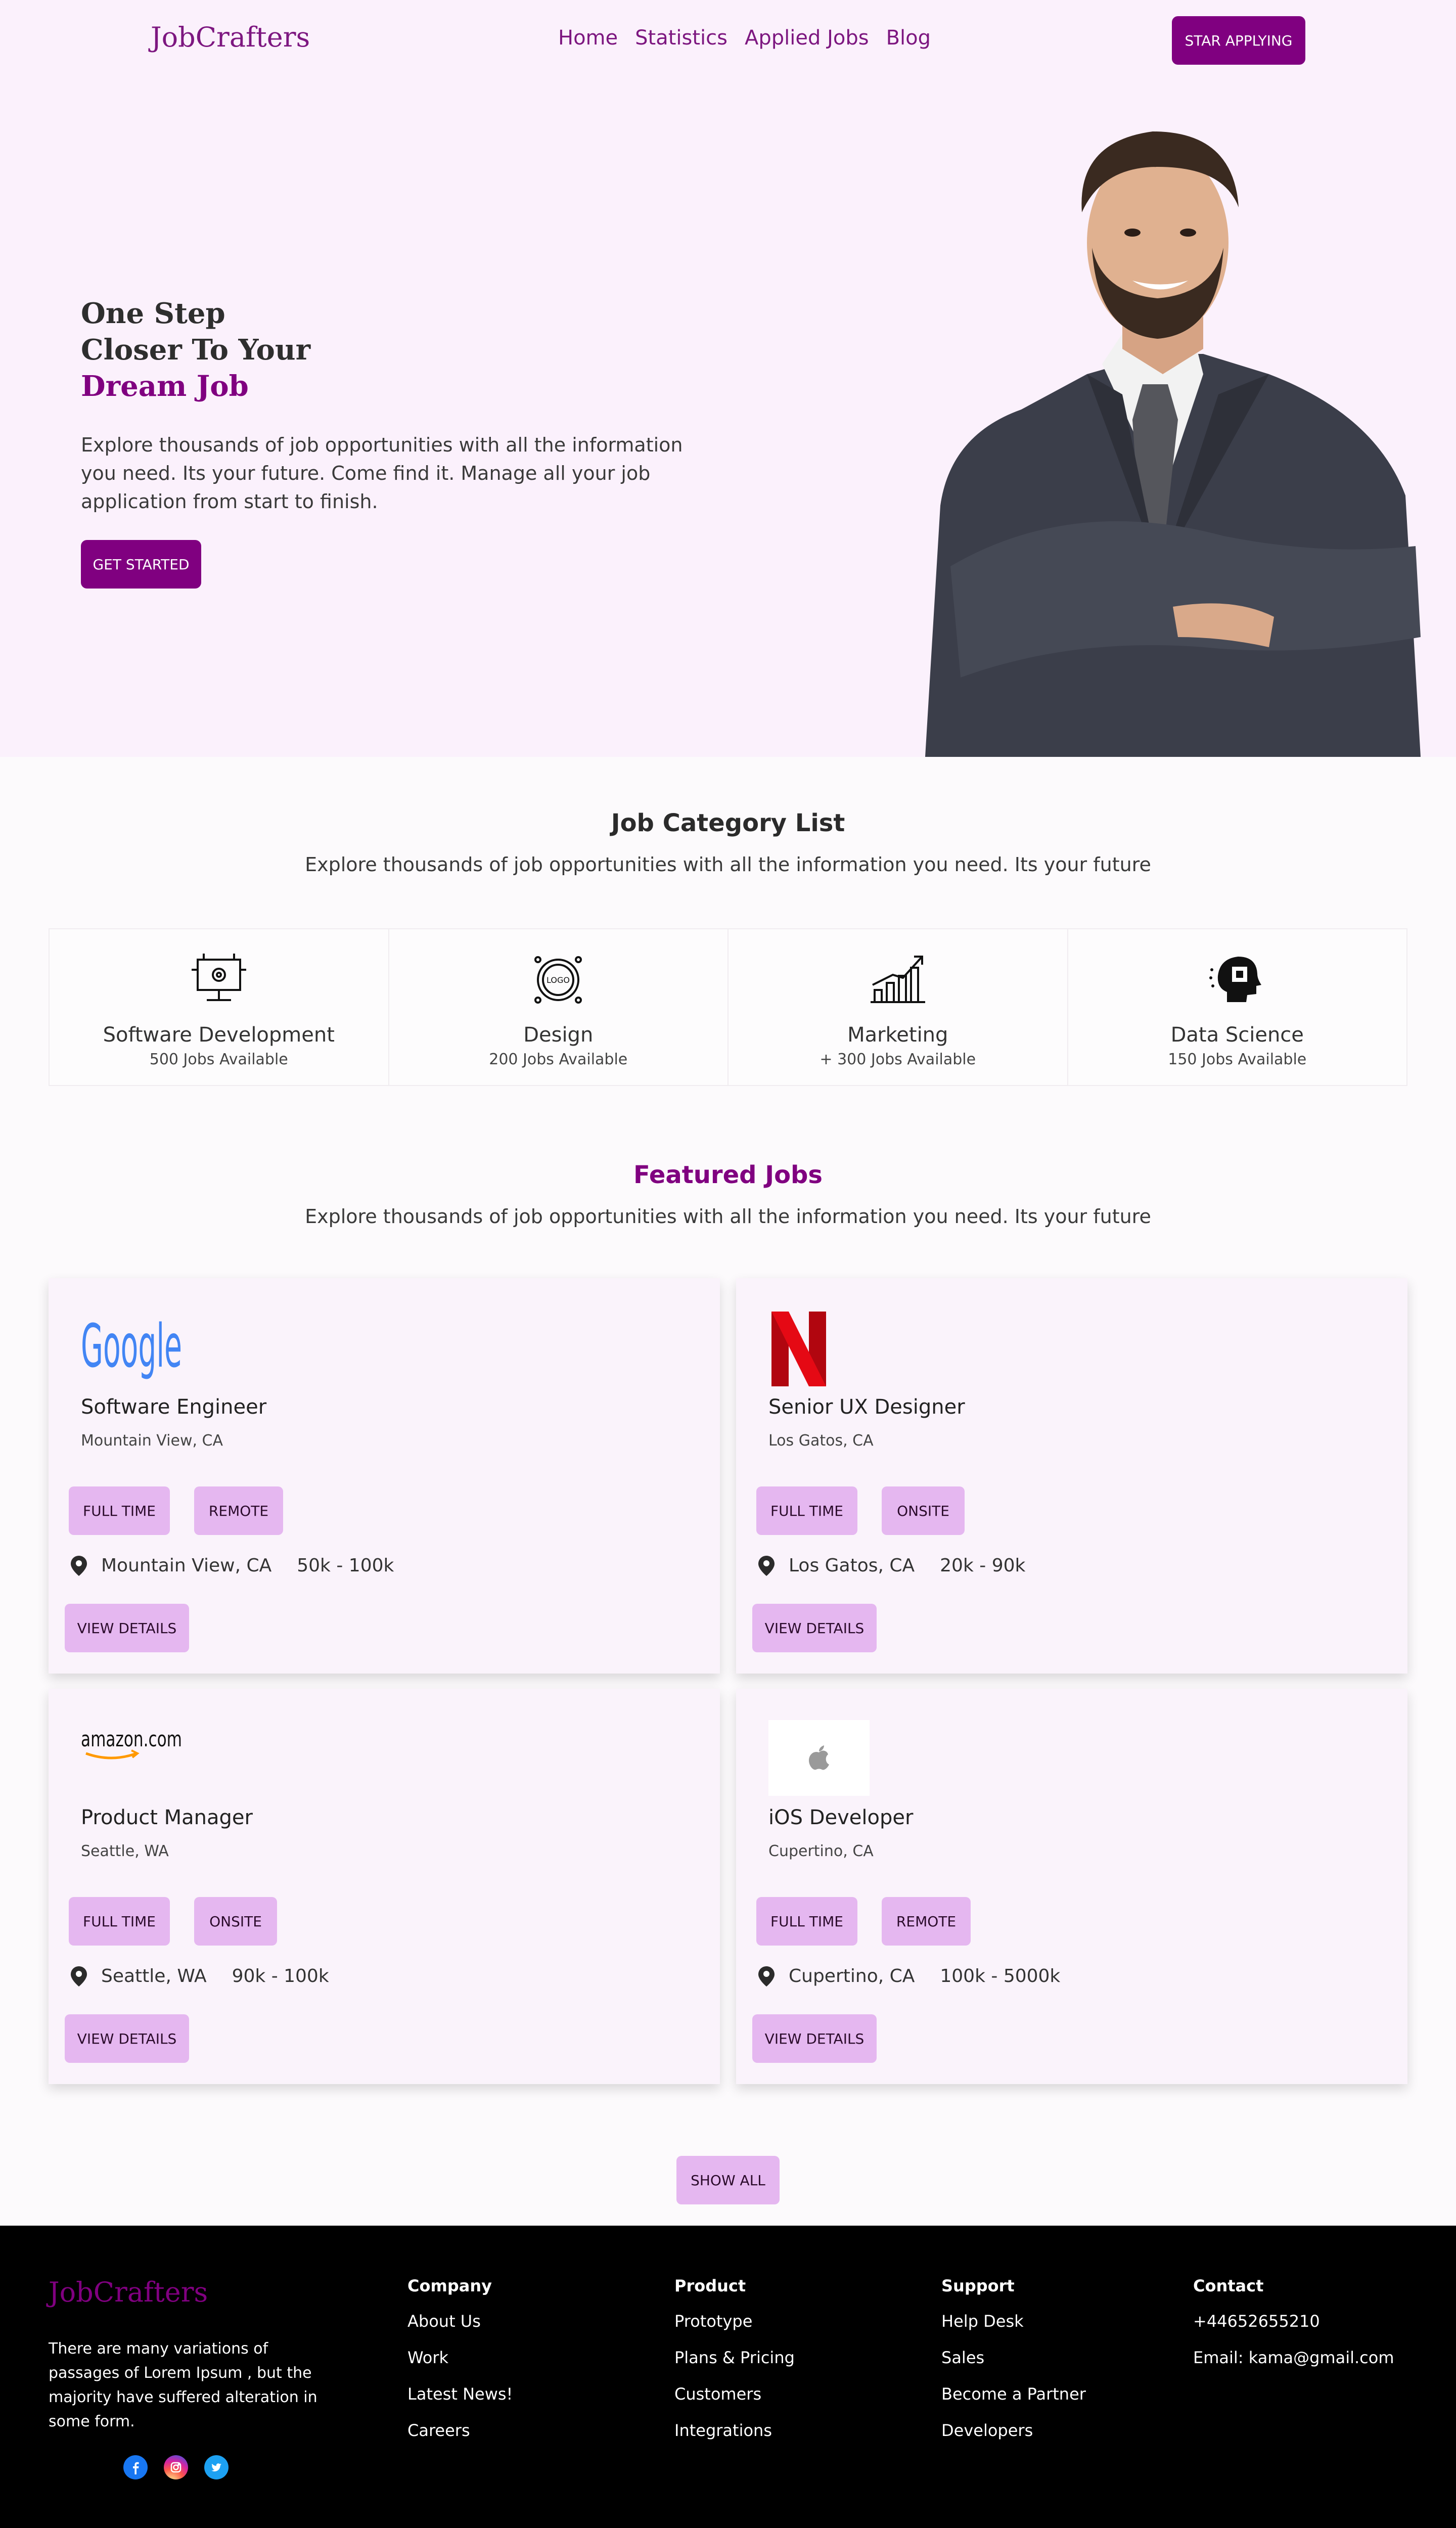 The height and width of the screenshot is (2528, 1456). Describe the element at coordinates (218, 1007) in the screenshot. I see `category-software-development: Software Development 500 Jobs Available` at that location.